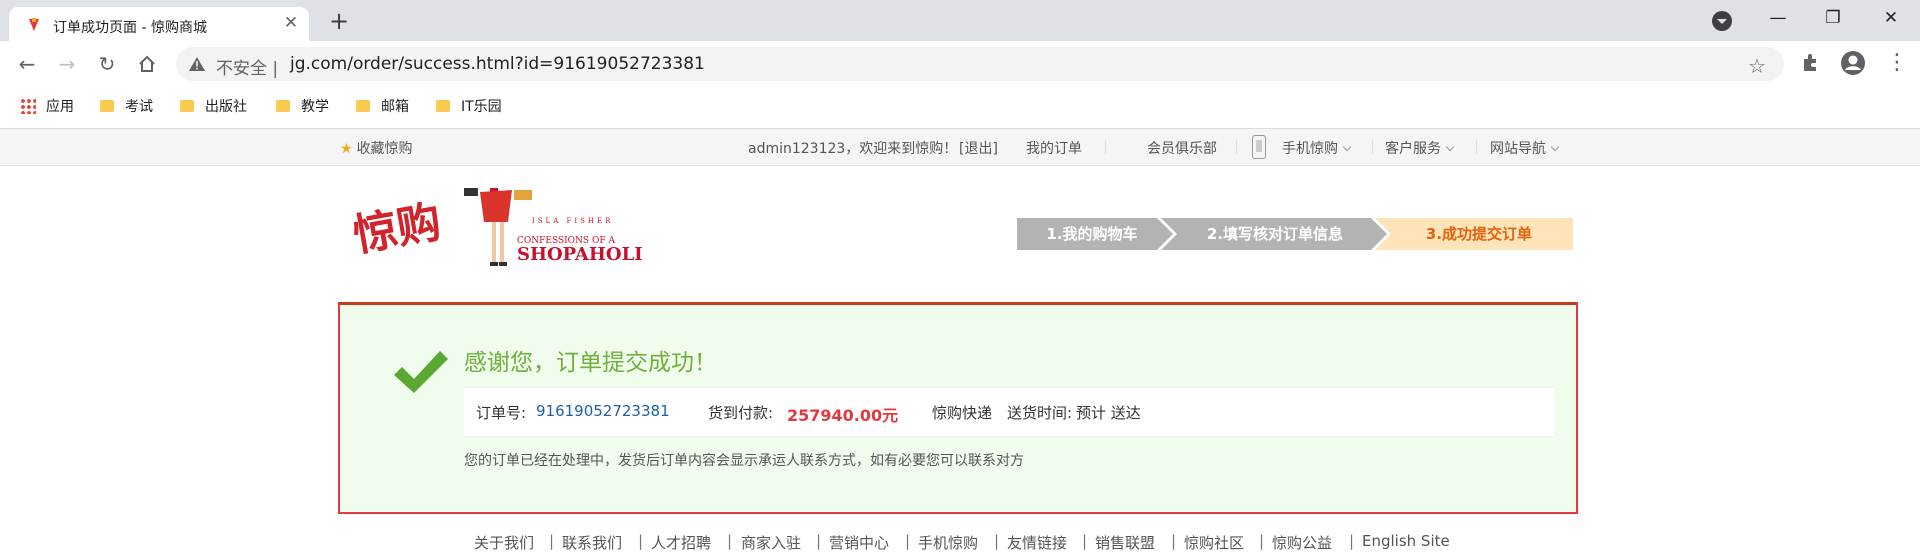  I want to click on member-club-link: 会员俱乐部, so click(1182, 148).